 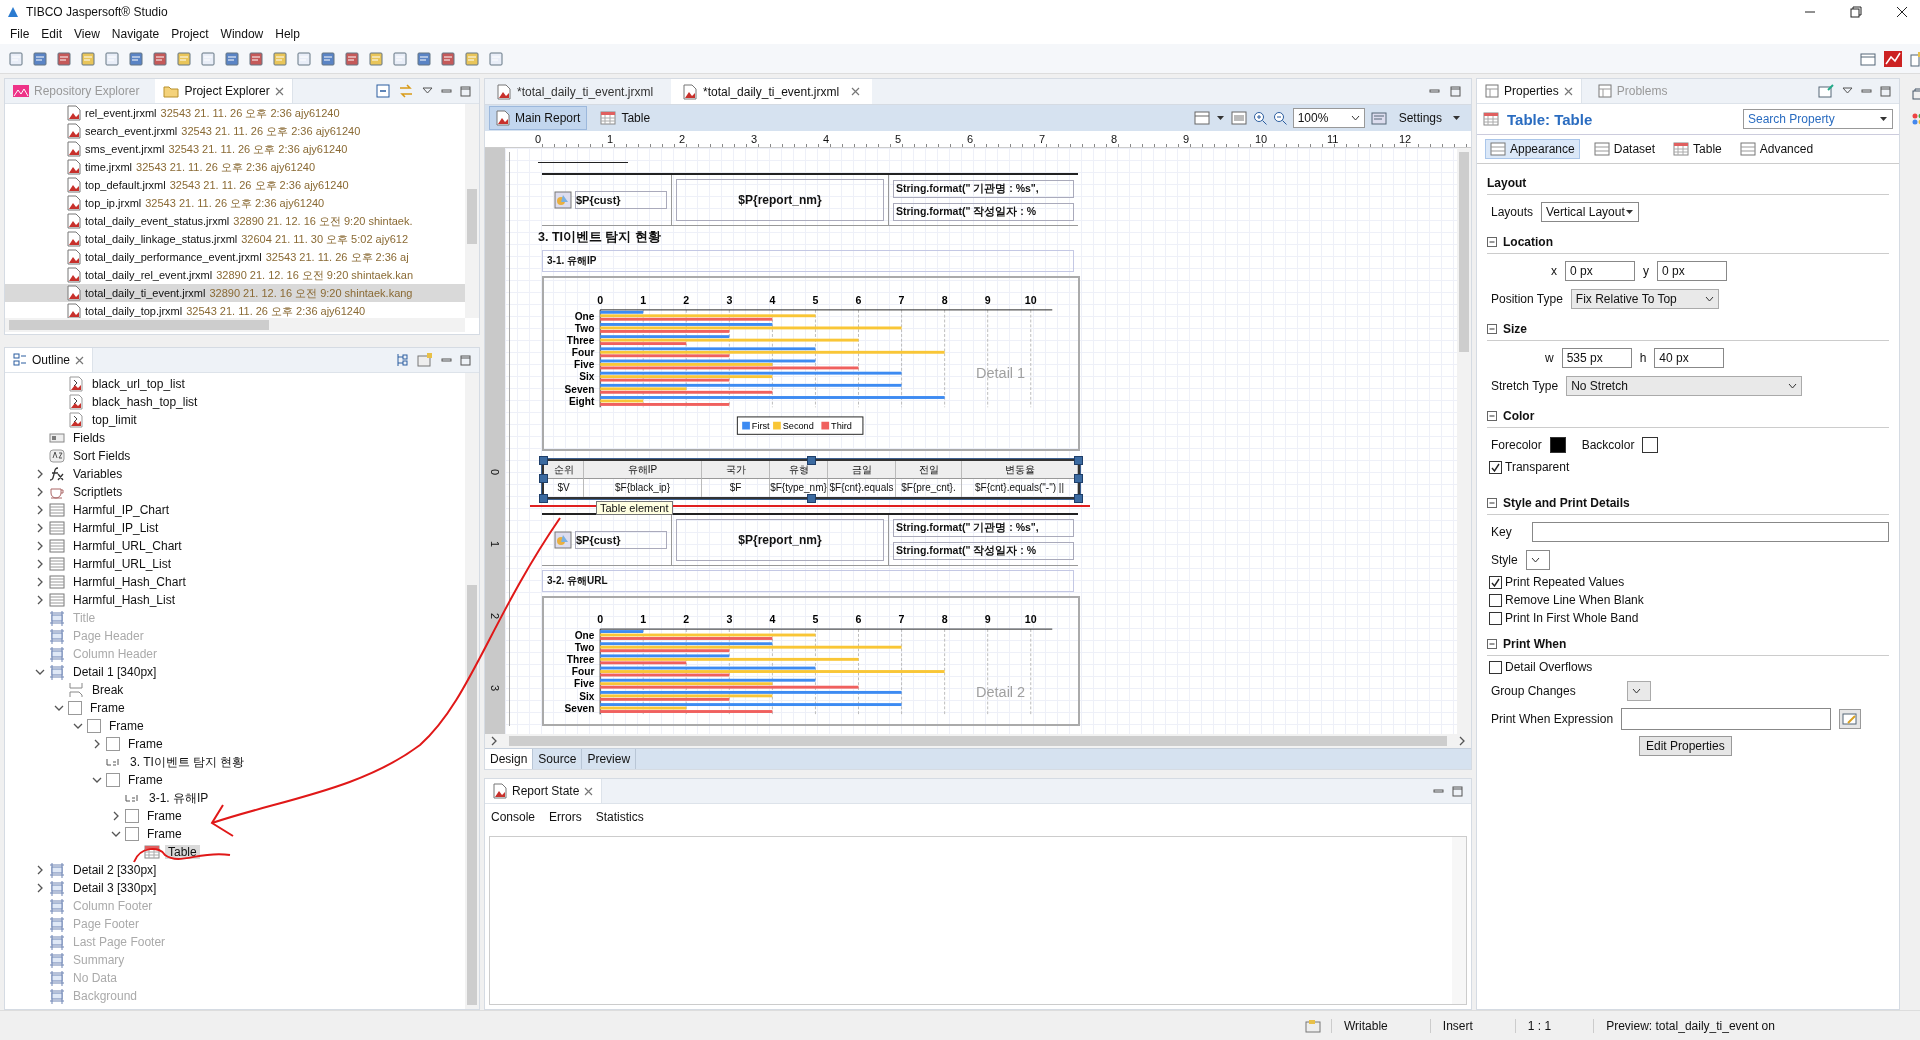 I want to click on tree-item: Harmful_Hash_List, so click(x=124, y=600).